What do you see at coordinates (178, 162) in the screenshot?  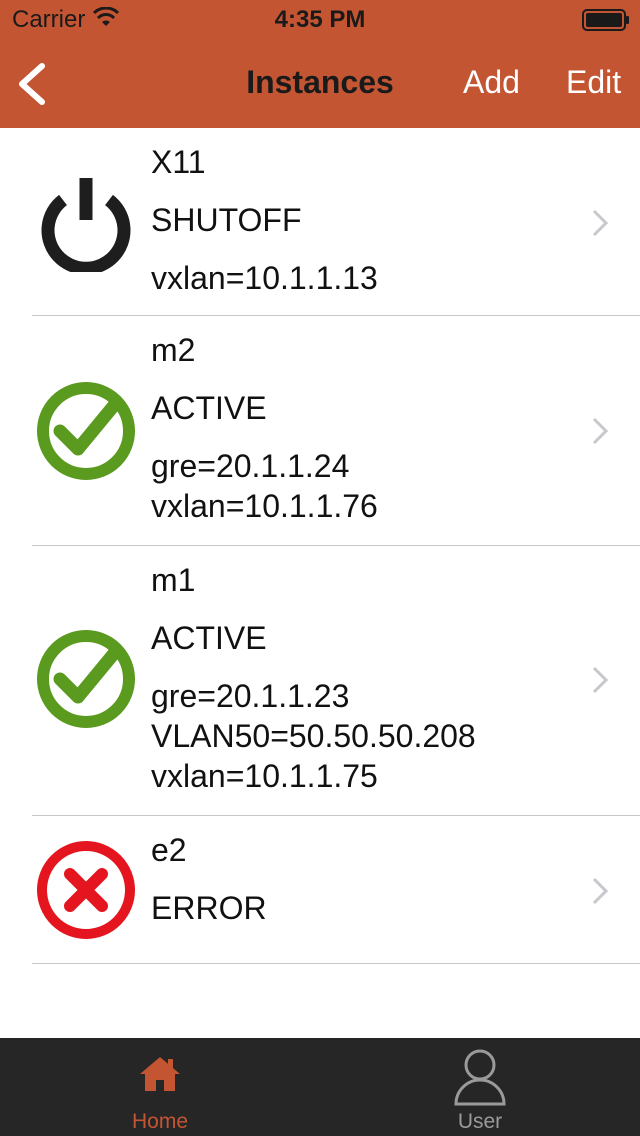 I see `instance-name: X11` at bounding box center [178, 162].